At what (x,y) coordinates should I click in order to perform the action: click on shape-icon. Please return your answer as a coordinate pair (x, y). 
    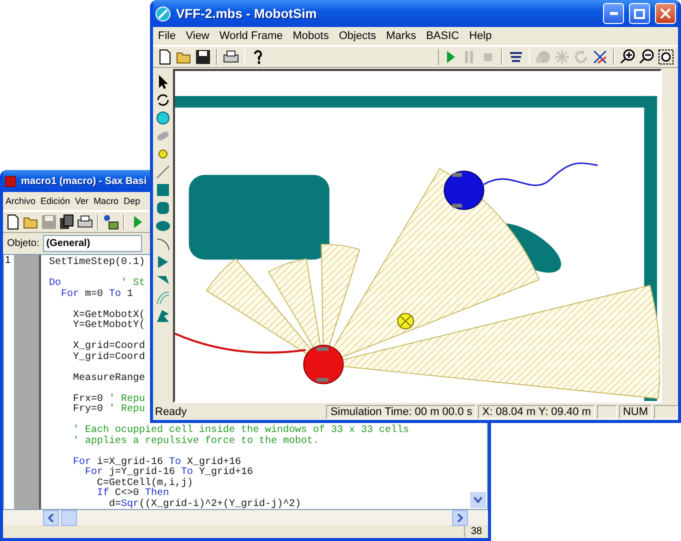
    Looking at the image, I should click on (543, 57).